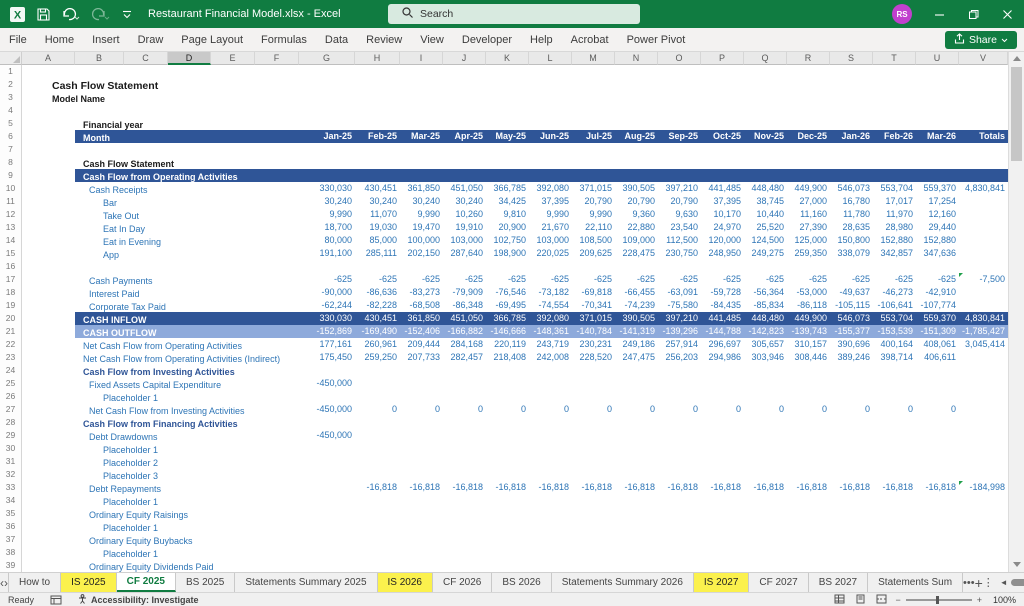 Image resolution: width=1024 pixels, height=606 pixels. I want to click on cell: 230,231, so click(593, 344).